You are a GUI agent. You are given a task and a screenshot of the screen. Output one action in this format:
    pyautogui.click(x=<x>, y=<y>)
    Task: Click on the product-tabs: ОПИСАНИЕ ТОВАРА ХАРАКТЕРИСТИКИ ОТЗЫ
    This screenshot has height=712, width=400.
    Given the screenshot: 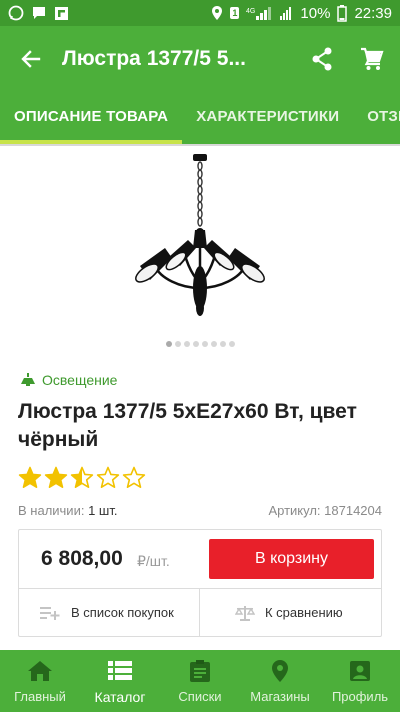 What is the action you would take?
    pyautogui.click(x=200, y=118)
    